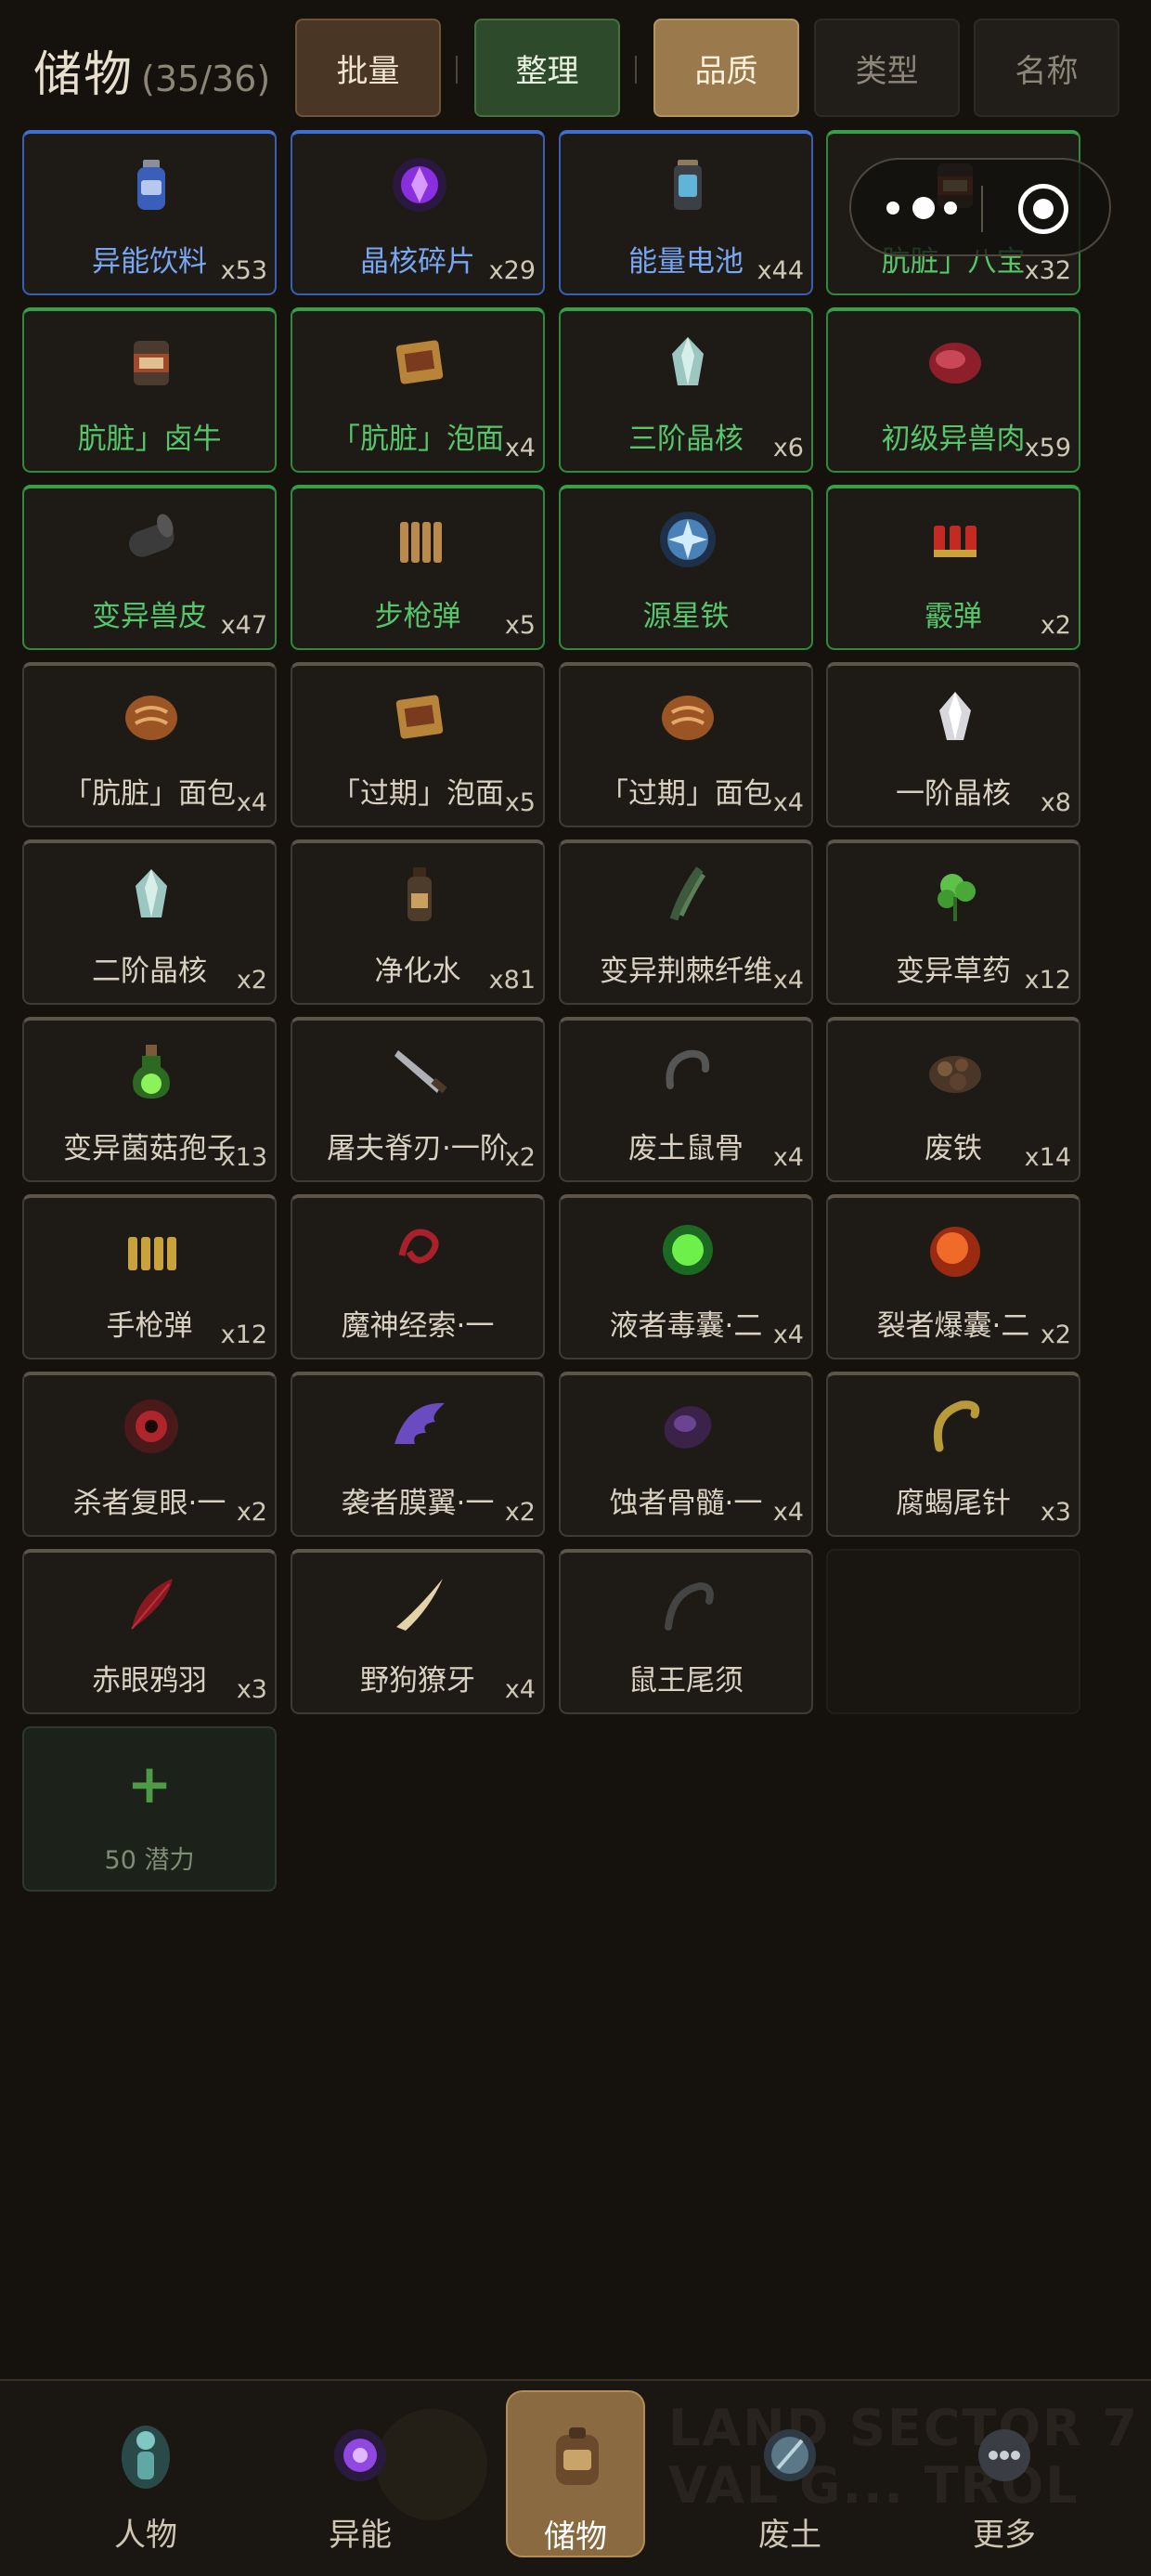 This screenshot has width=1151, height=2576. I want to click on plus-icon: +, so click(149, 1784).